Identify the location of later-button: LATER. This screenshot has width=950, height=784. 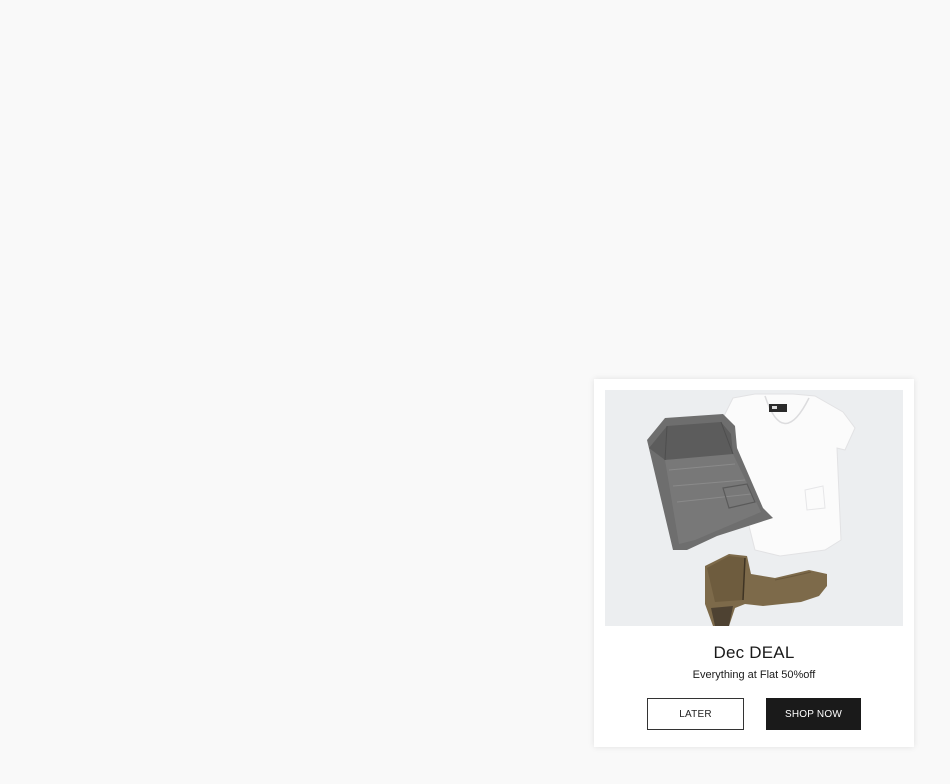
(695, 714).